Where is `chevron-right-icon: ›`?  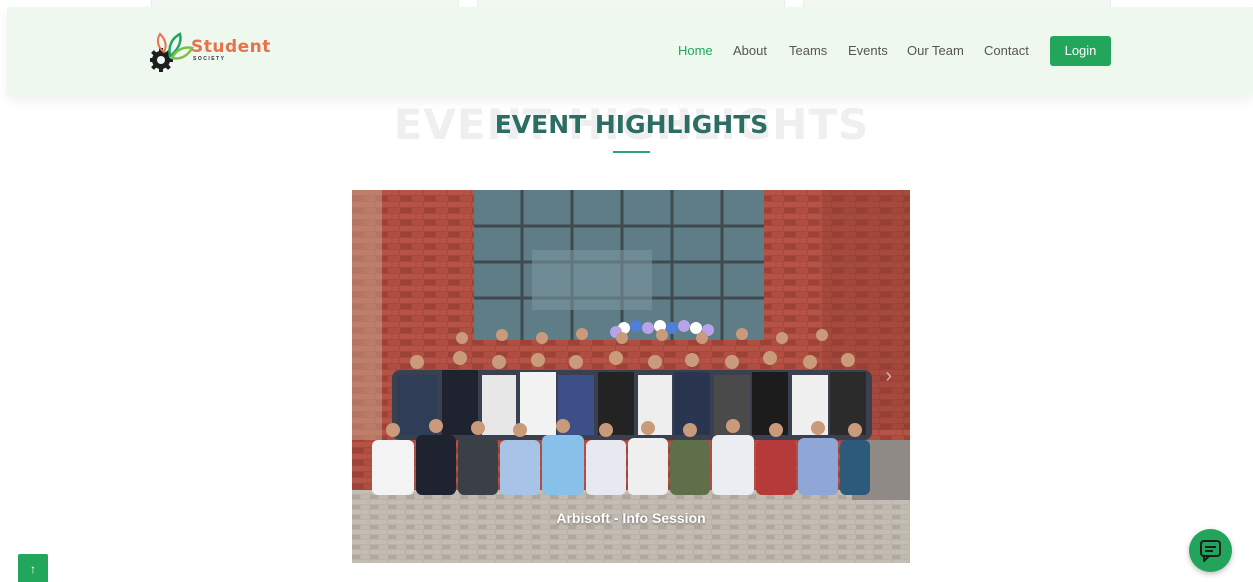
chevron-right-icon: › is located at coordinates (888, 376).